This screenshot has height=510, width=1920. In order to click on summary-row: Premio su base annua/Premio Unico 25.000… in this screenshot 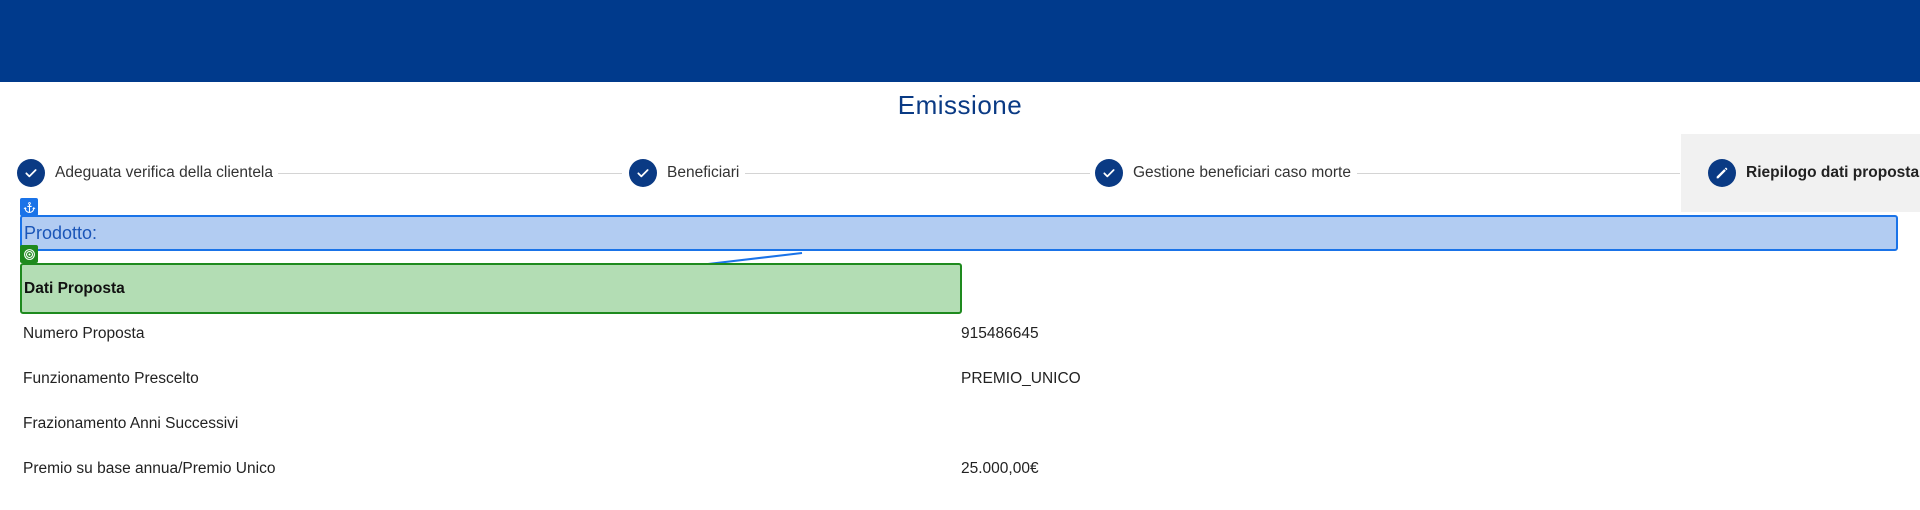, I will do `click(960, 475)`.